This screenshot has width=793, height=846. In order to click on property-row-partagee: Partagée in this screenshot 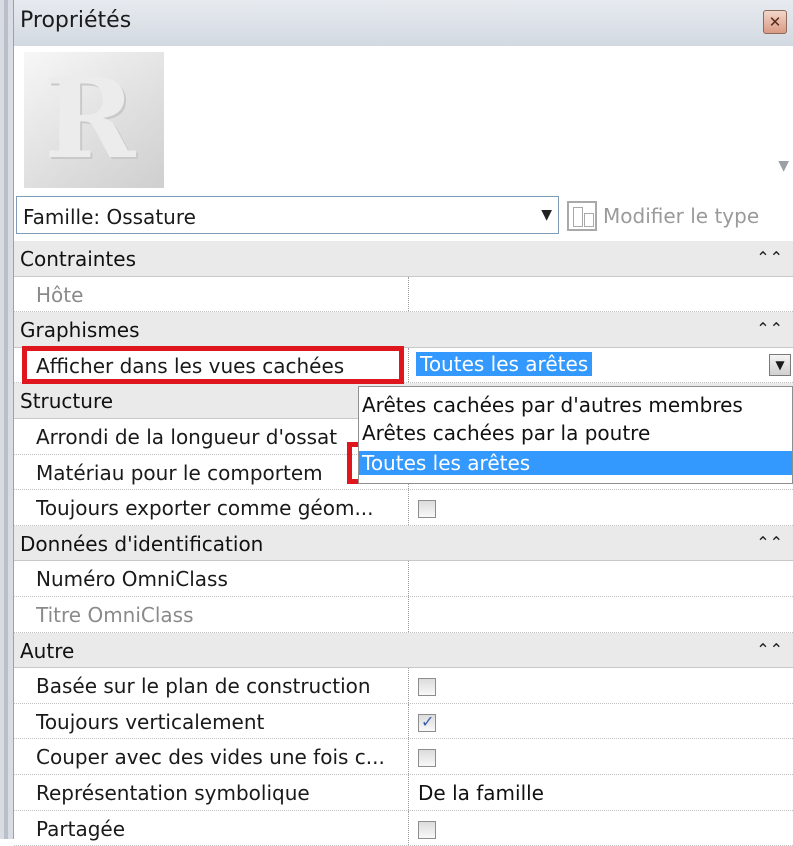, I will do `click(403, 828)`.